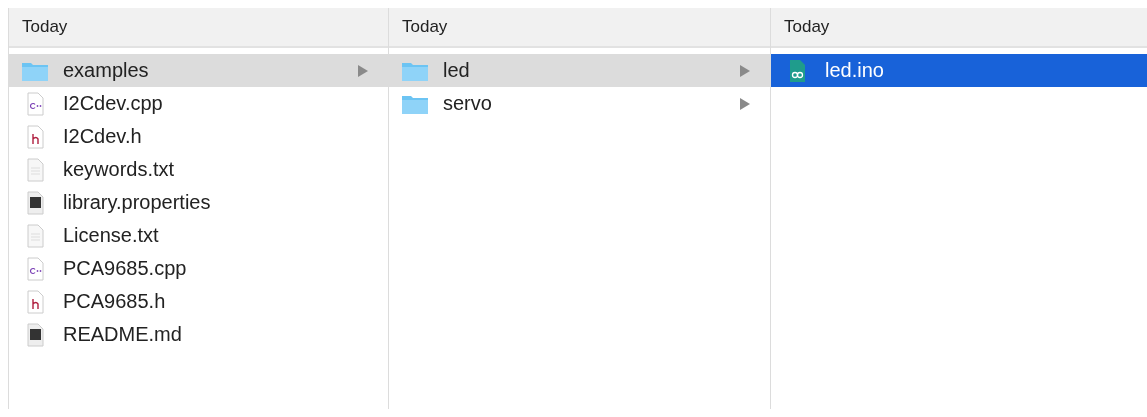 This screenshot has height=417, width=1147. I want to click on file-row: led.ino, so click(959, 70).